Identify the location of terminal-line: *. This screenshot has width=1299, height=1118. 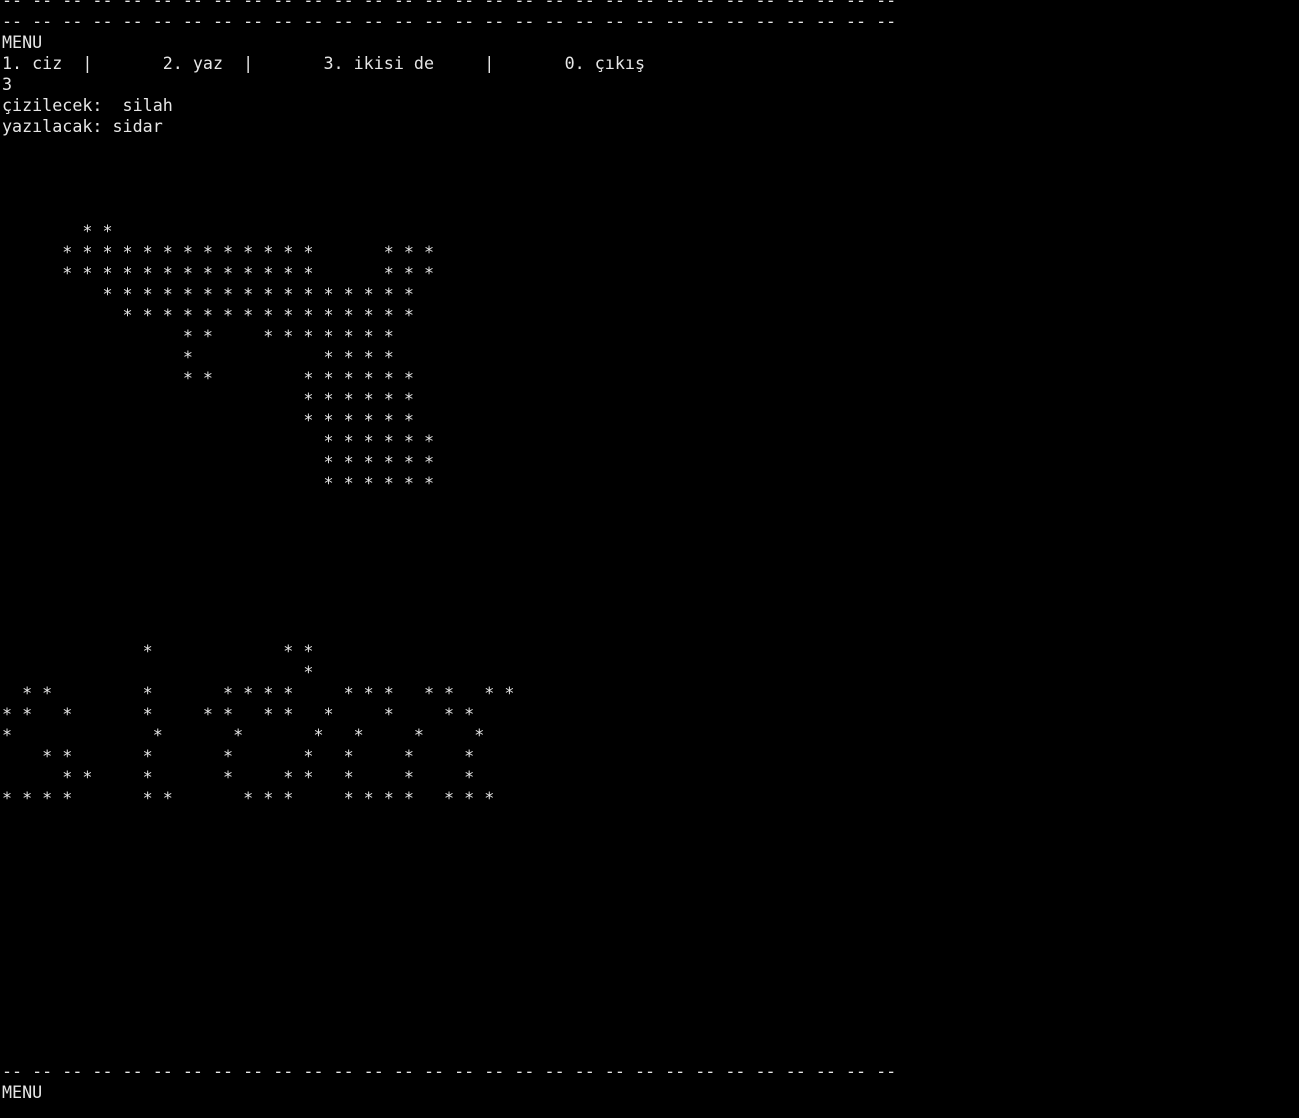
(158, 671).